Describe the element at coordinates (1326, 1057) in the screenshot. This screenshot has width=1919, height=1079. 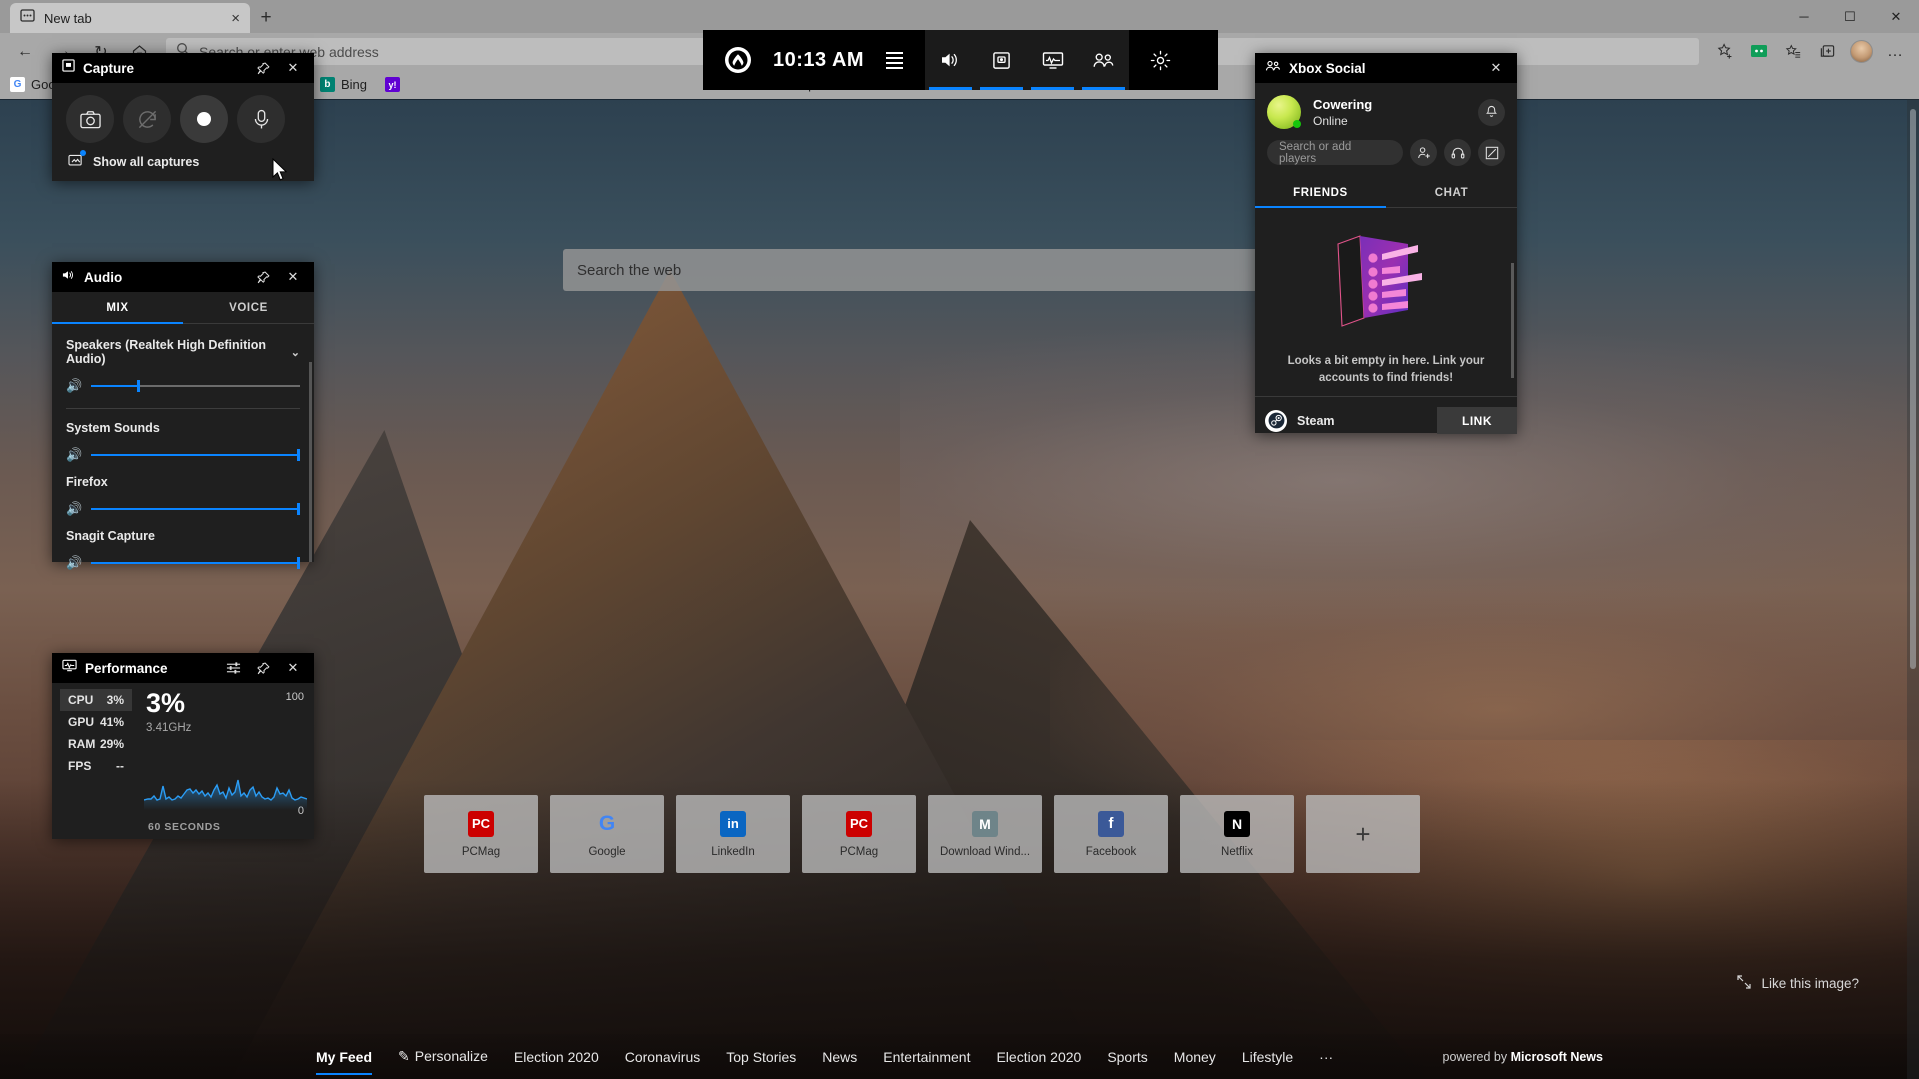
I see `news-more-icon: ···` at that location.